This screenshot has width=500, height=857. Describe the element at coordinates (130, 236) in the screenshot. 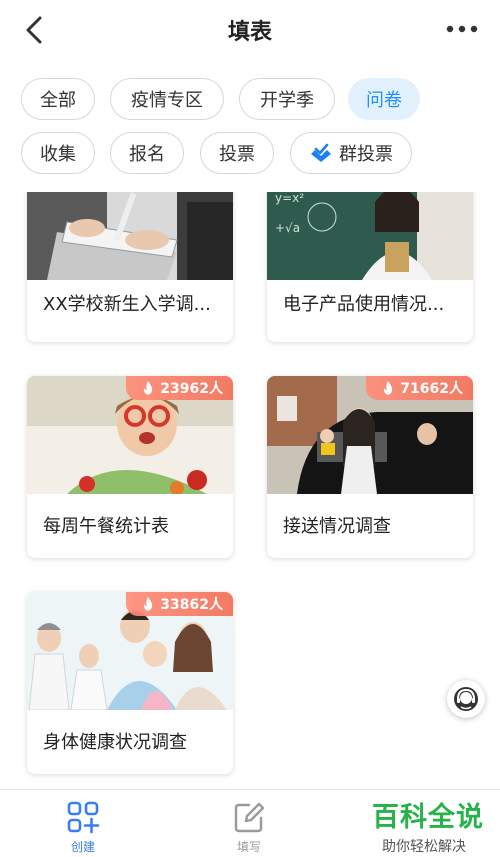

I see `card-image` at that location.